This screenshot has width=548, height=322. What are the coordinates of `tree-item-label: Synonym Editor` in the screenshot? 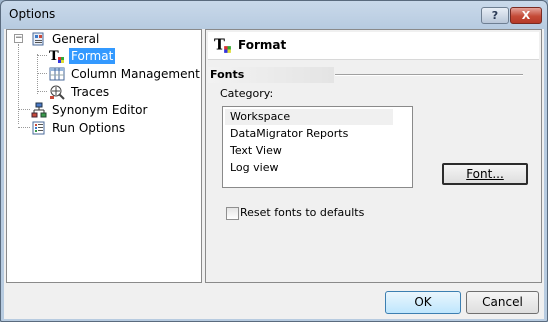 It's located at (100, 110).